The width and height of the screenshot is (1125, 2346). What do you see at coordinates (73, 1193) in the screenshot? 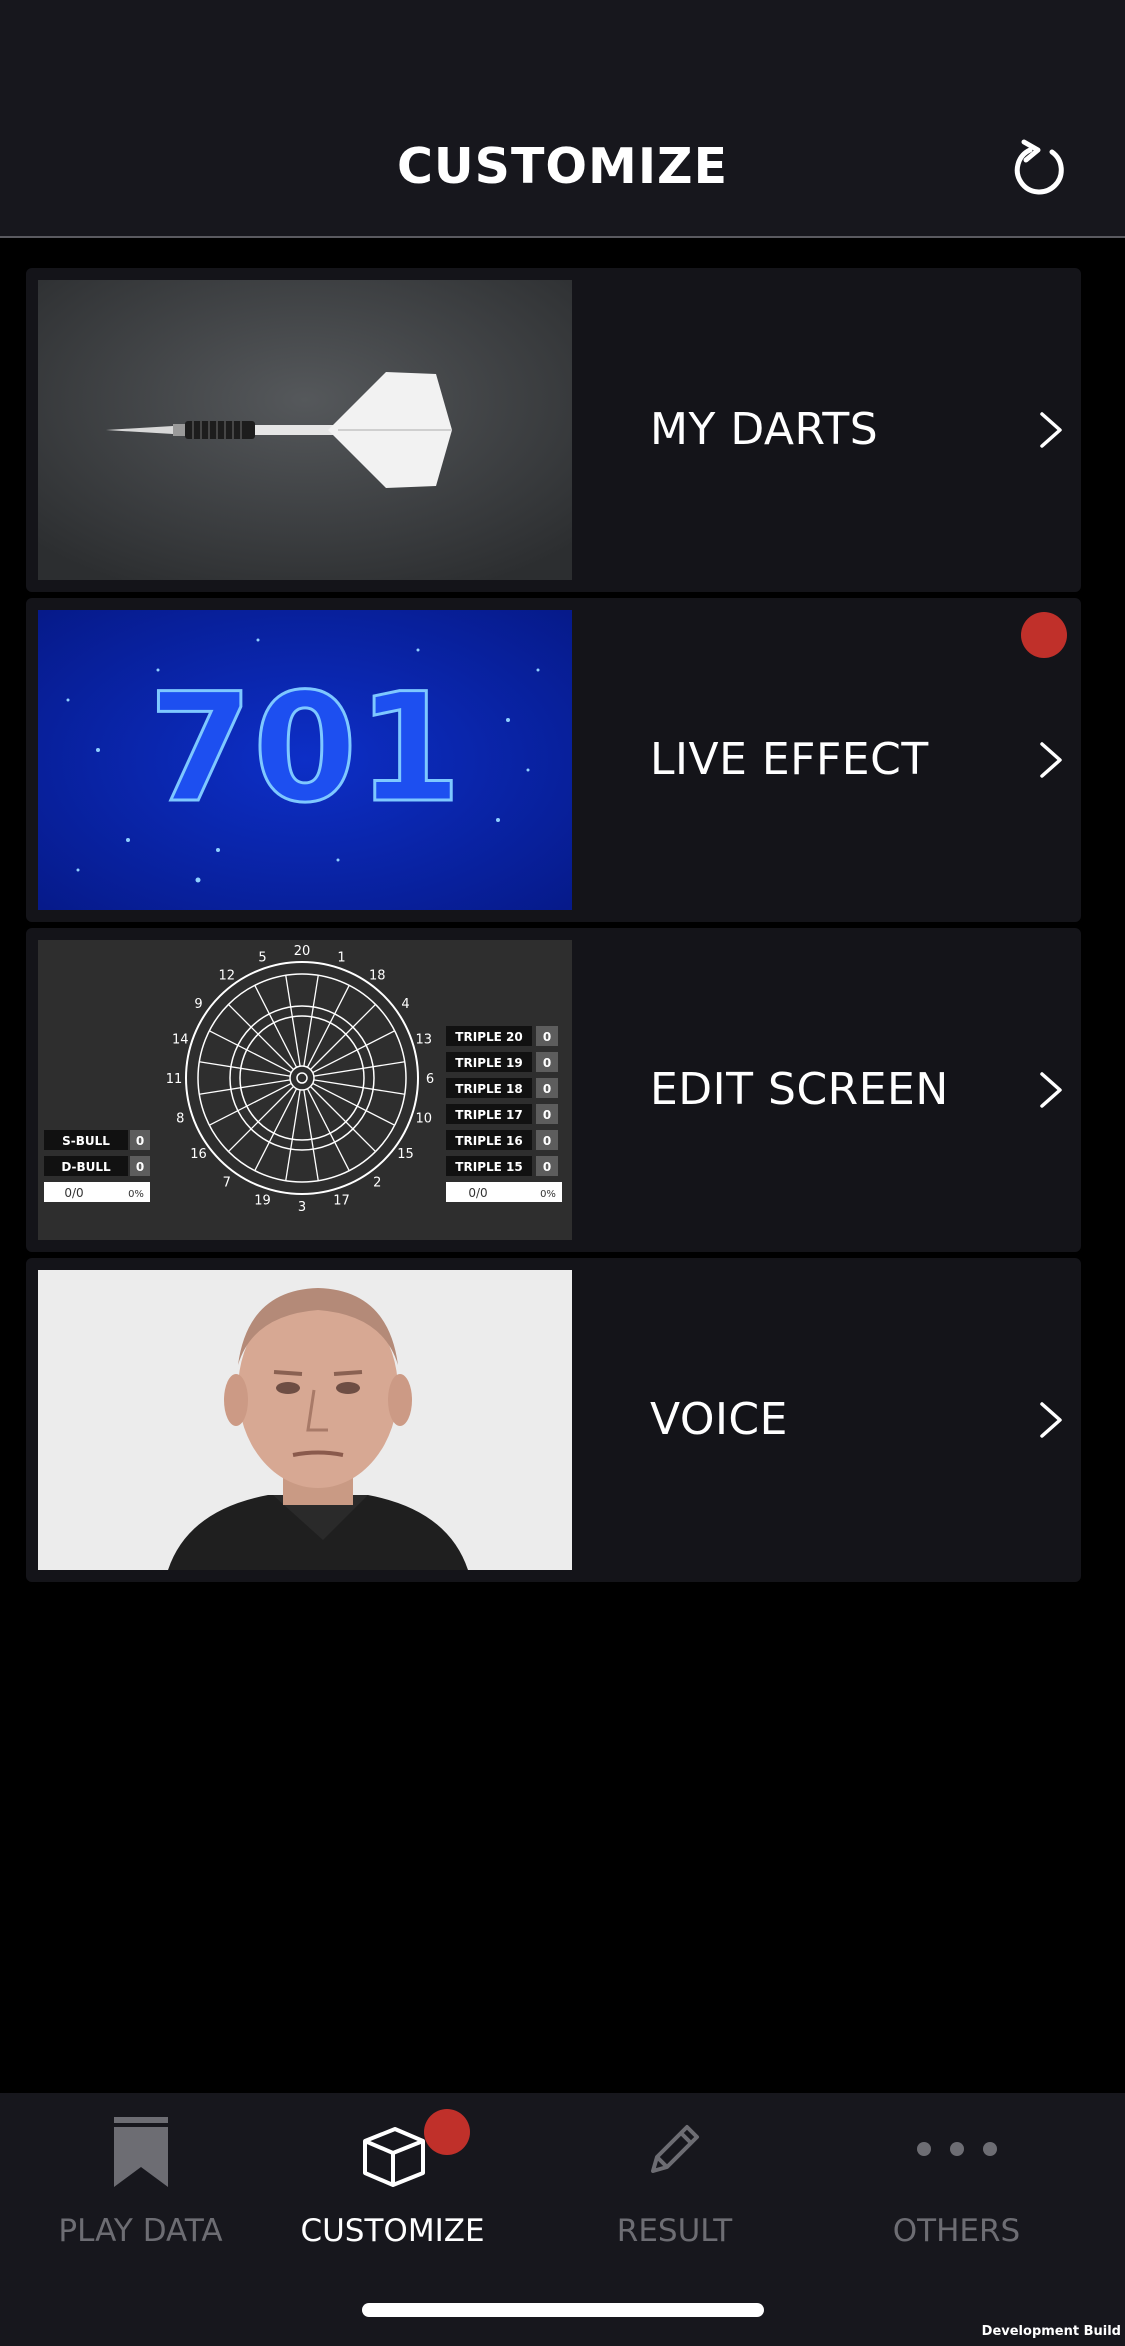
I see `left-ratio: 0/0` at bounding box center [73, 1193].